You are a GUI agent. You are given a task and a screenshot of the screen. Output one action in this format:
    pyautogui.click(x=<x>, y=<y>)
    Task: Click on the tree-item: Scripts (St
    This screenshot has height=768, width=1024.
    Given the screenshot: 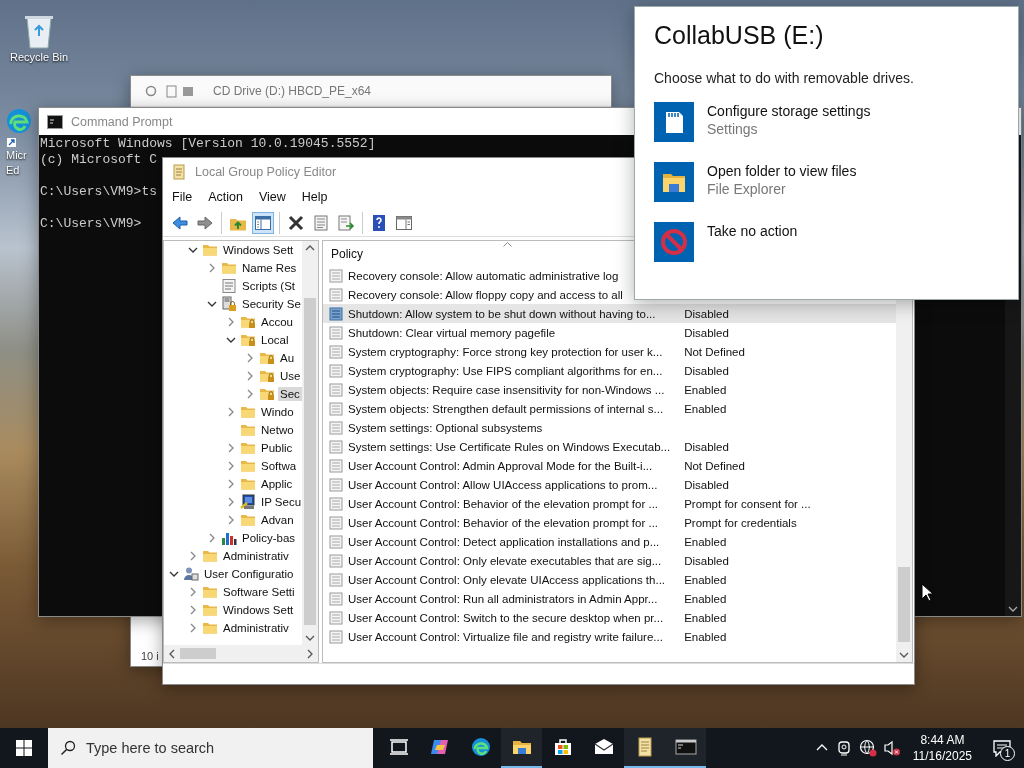 What is the action you would take?
    pyautogui.click(x=269, y=286)
    